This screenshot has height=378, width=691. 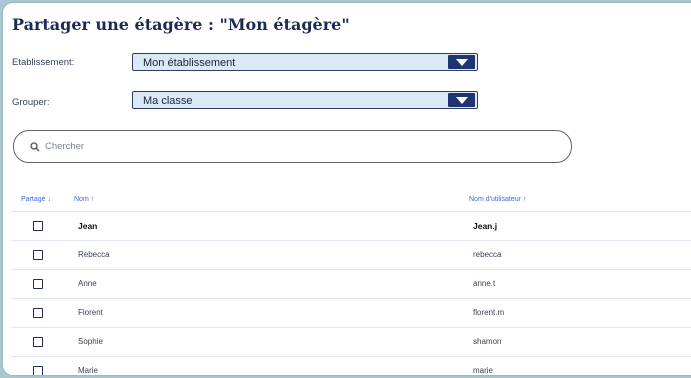 I want to click on page-title: Partager une étagère : "Mon étagère", so click(x=181, y=24).